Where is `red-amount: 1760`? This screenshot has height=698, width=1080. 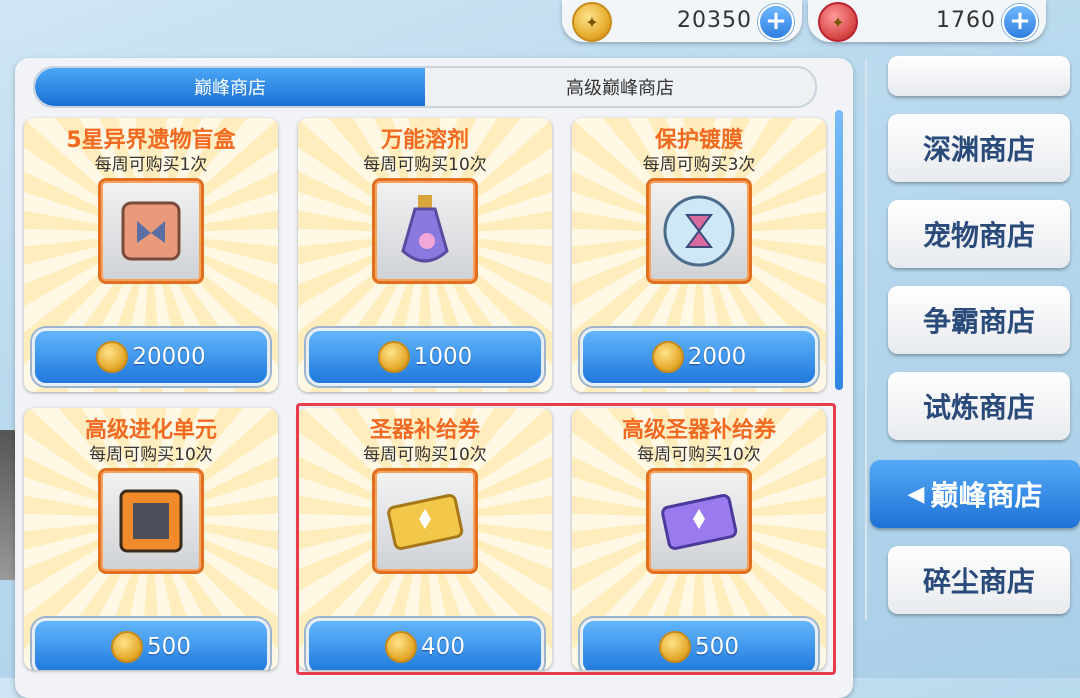
red-amount: 1760 is located at coordinates (966, 20).